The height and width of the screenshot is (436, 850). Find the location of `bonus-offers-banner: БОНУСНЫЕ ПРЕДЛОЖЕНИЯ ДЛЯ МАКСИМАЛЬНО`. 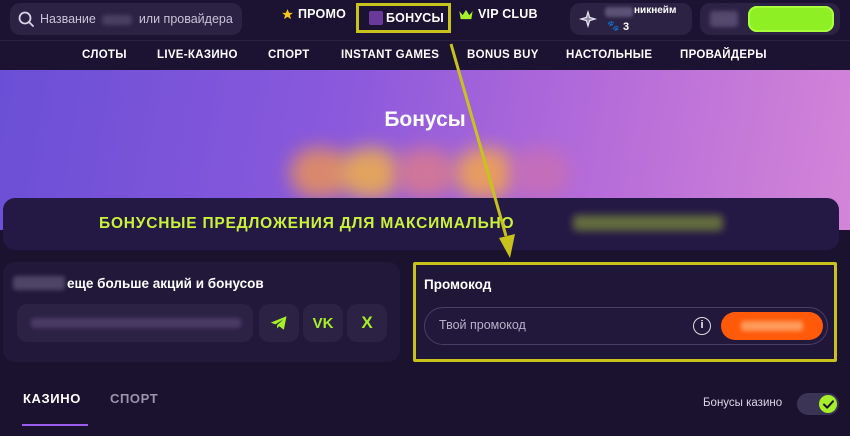

bonus-offers-banner: БОНУСНЫЕ ПРЕДЛОЖЕНИЯ ДЛЯ МАКСИМАЛЬНО is located at coordinates (421, 224).